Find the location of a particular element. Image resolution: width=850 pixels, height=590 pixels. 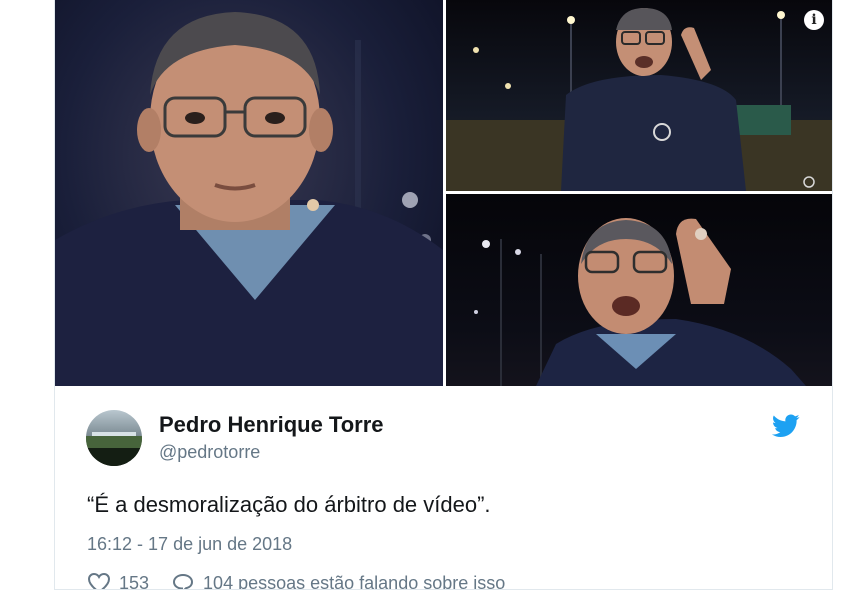

reply-bubble-icon is located at coordinates (183, 581).